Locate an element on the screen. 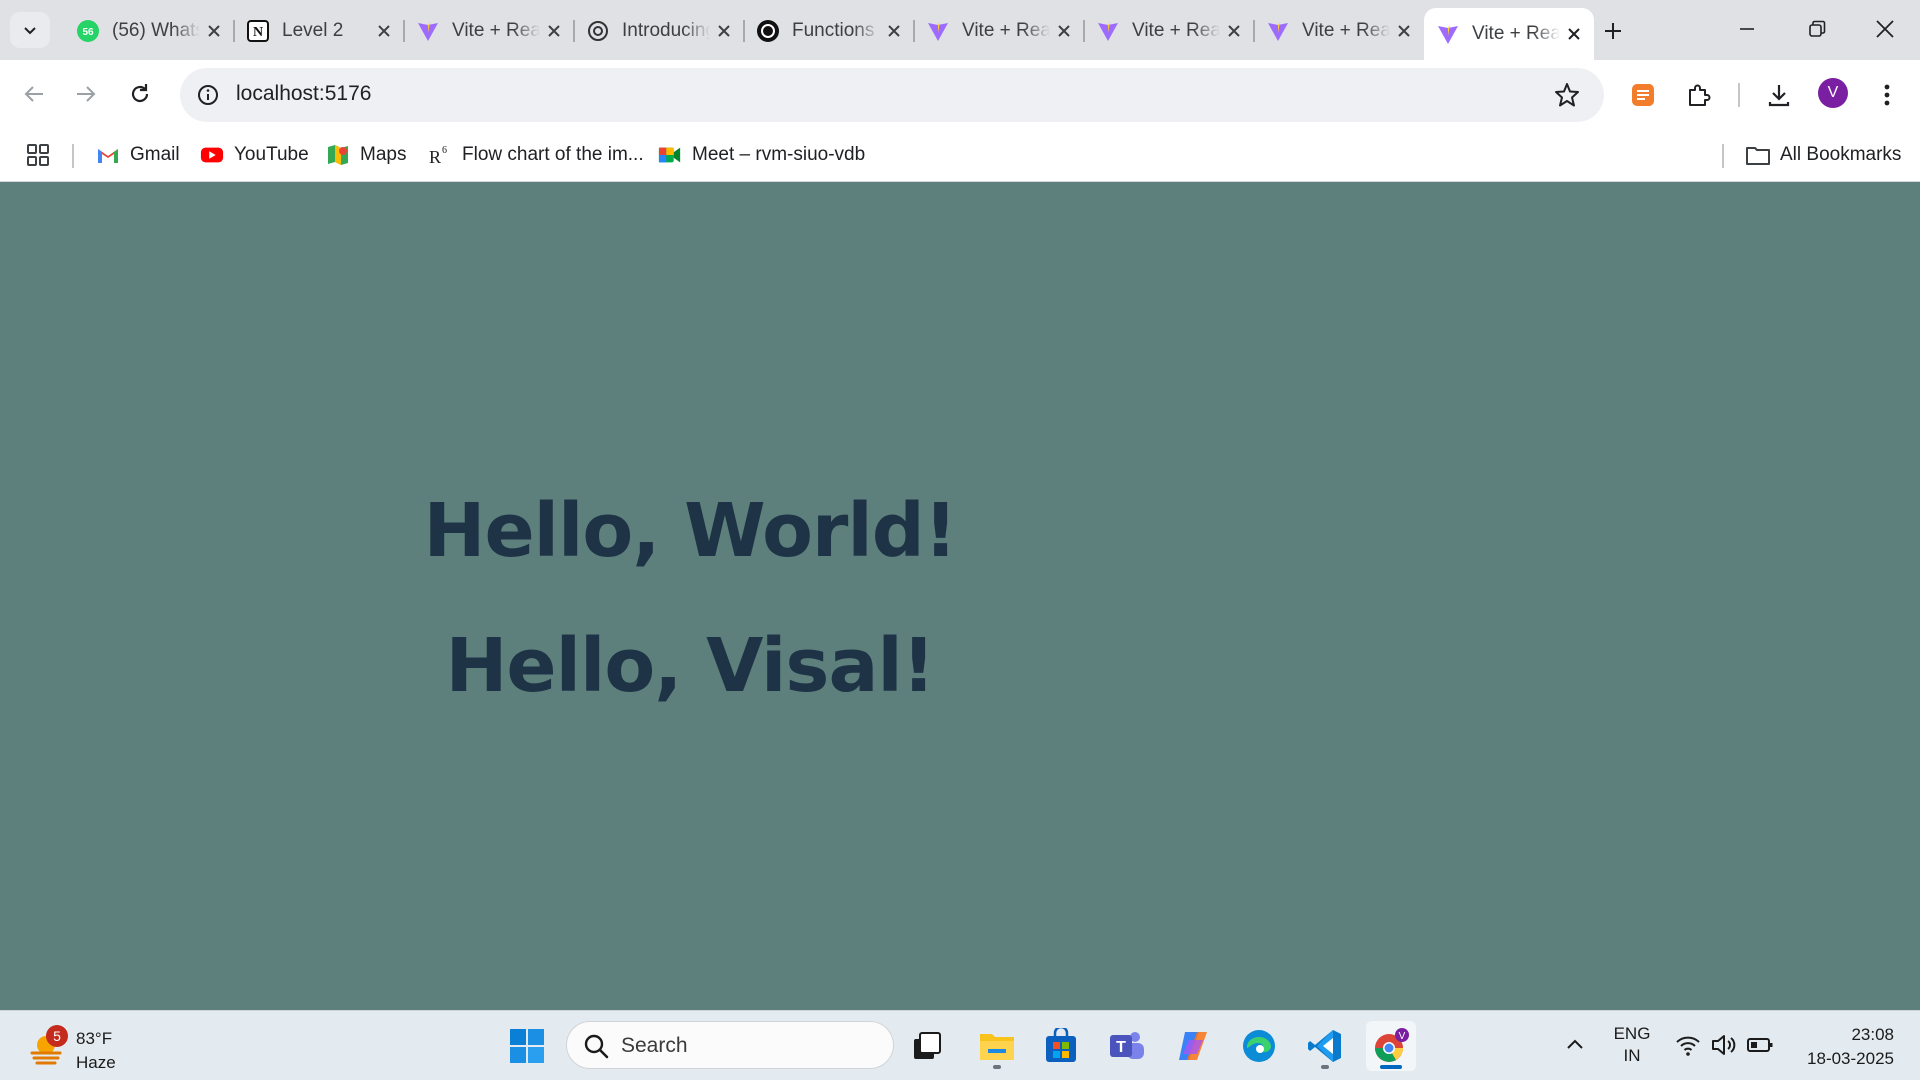 The image size is (1920, 1080). bookmark-gmail: Gmail is located at coordinates (138, 155).